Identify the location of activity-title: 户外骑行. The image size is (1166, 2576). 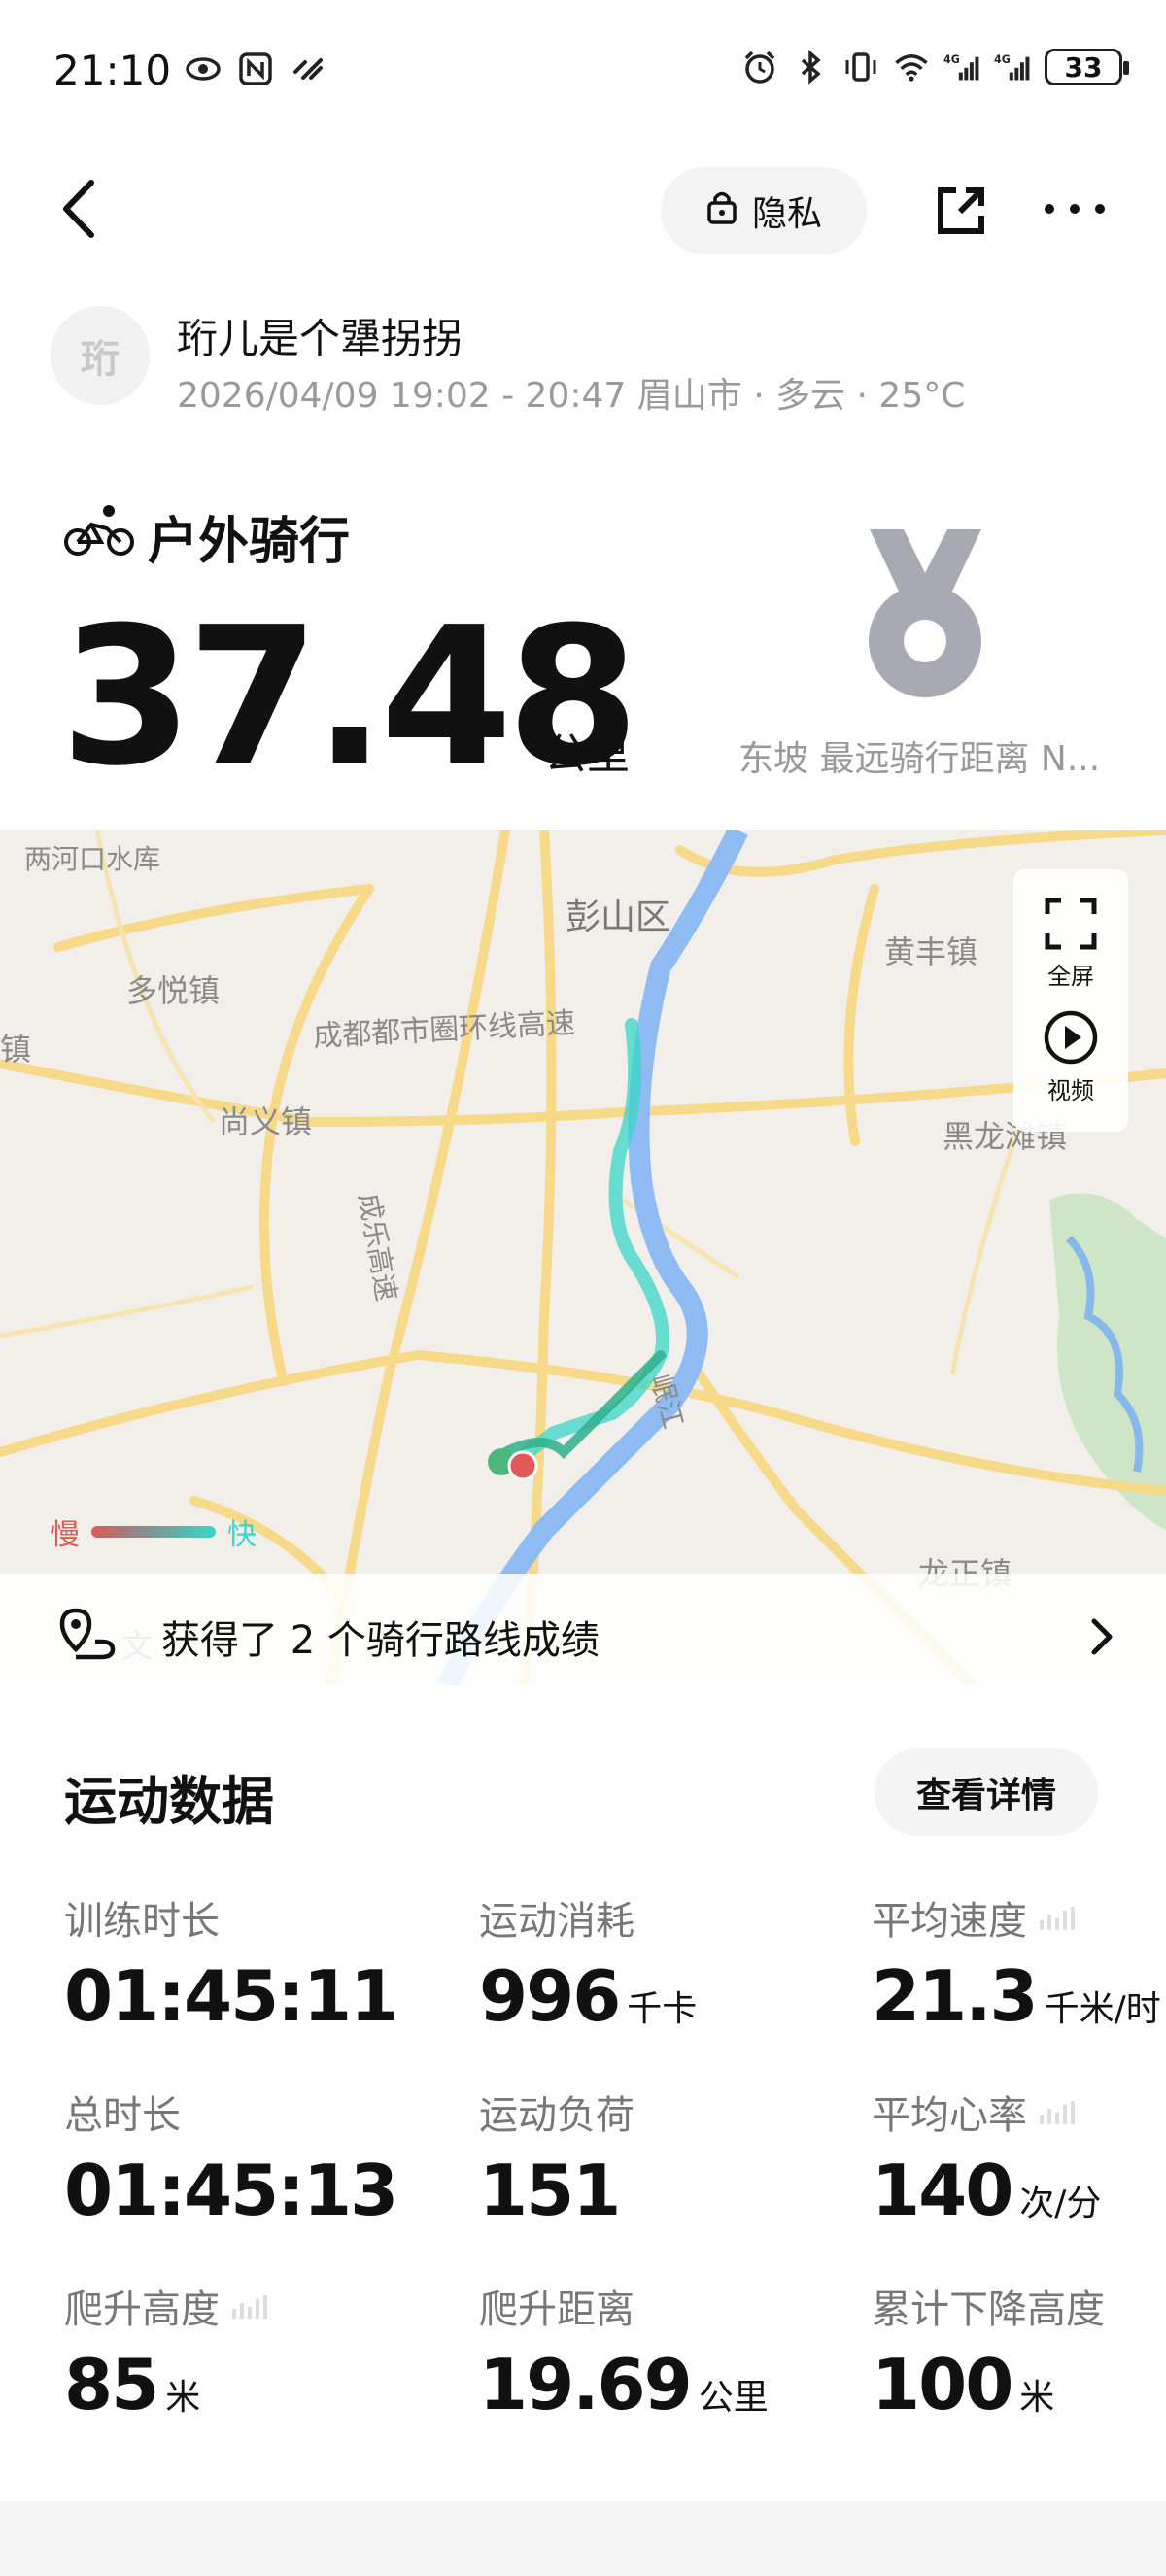
(207, 536).